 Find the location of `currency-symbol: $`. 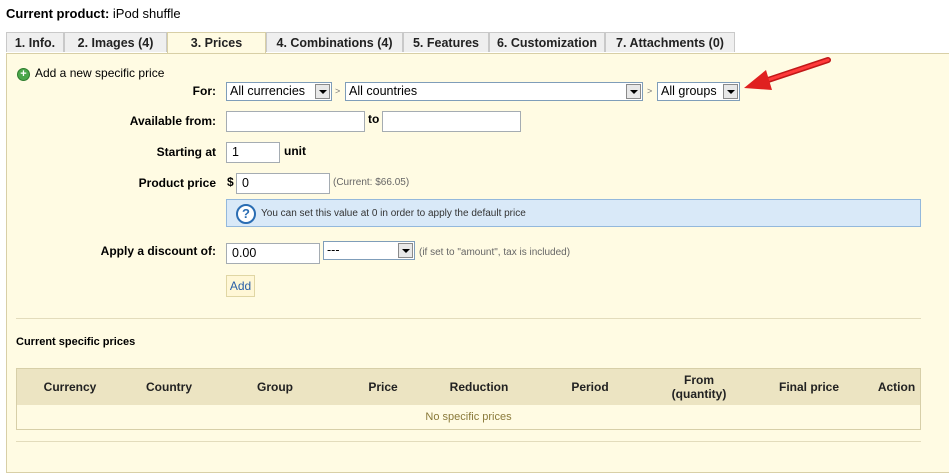

currency-symbol: $ is located at coordinates (230, 182).